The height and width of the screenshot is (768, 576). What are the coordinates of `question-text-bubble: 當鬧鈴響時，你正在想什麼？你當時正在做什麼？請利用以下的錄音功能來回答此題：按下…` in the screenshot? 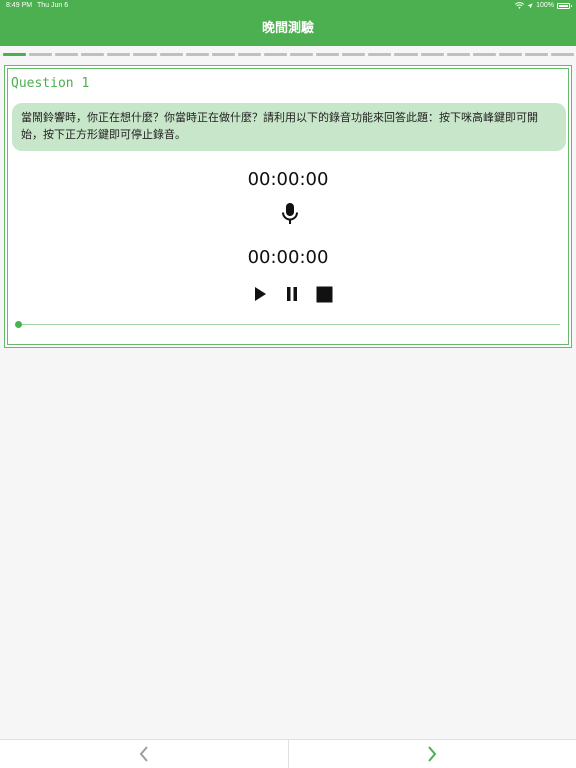 It's located at (289, 127).